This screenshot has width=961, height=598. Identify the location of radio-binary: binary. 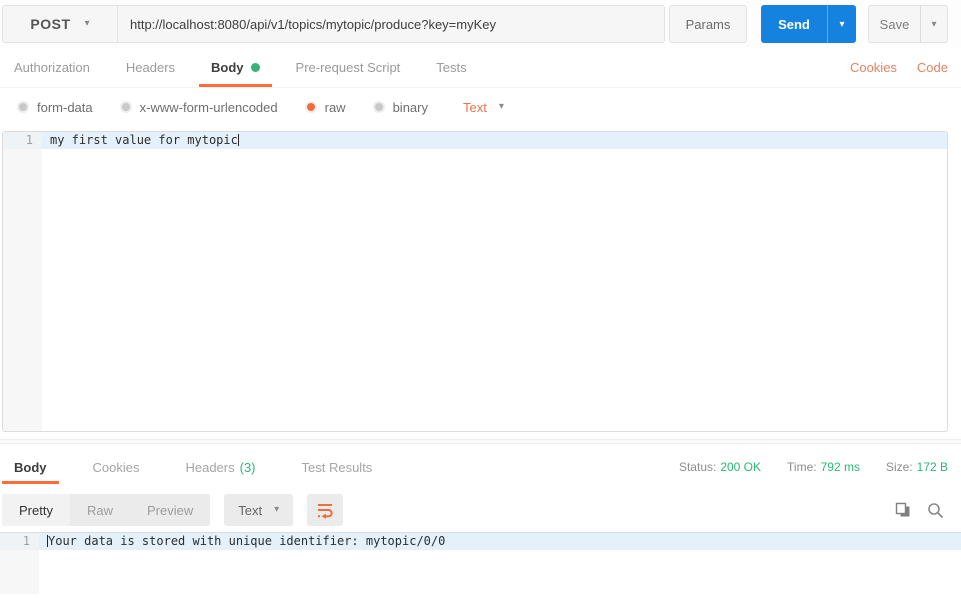
(400, 107).